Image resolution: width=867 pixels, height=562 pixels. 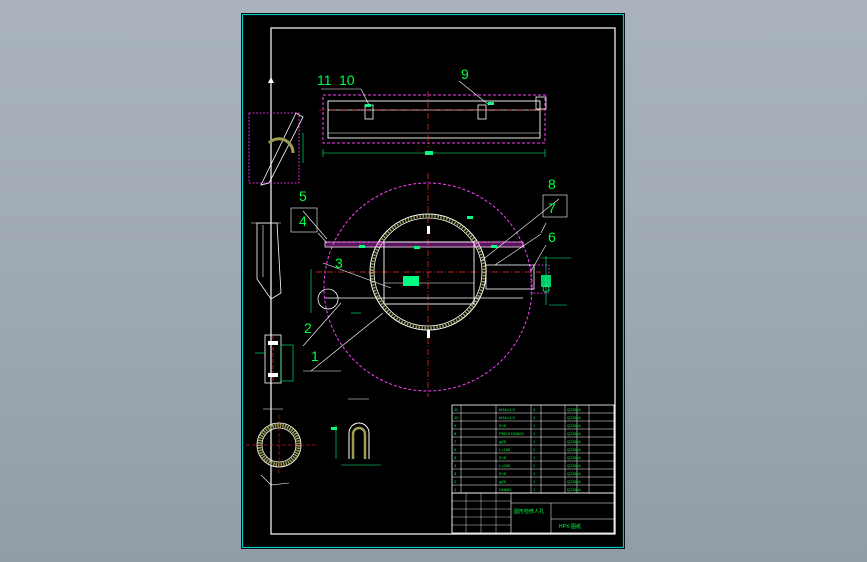 What do you see at coordinates (552, 237) in the screenshot?
I see `part-label-6: 6` at bounding box center [552, 237].